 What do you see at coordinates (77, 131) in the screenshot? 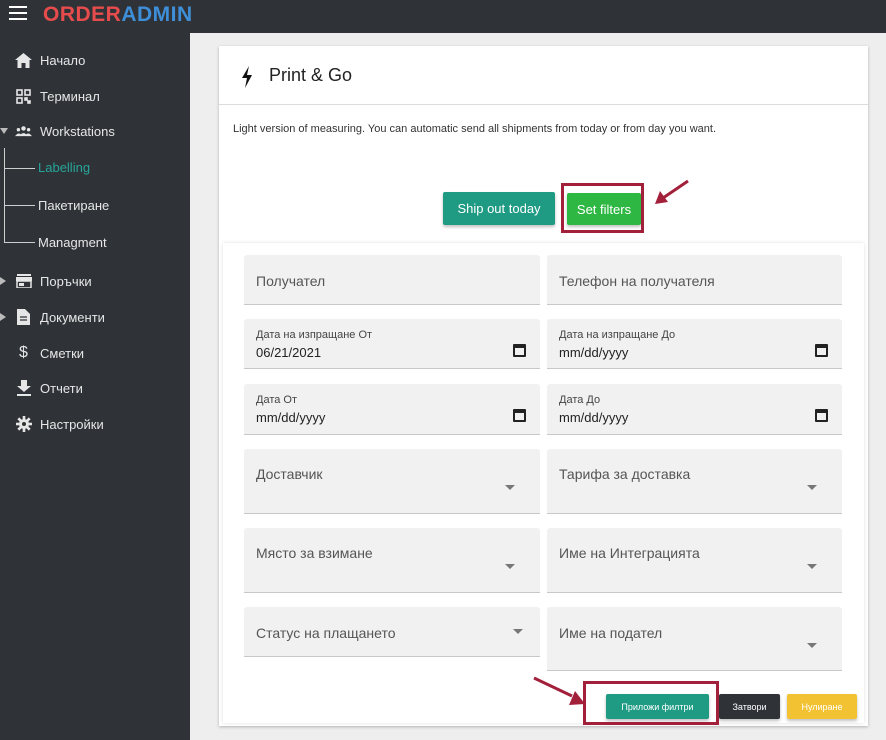
I see `sidebar-item-label: Workstations` at bounding box center [77, 131].